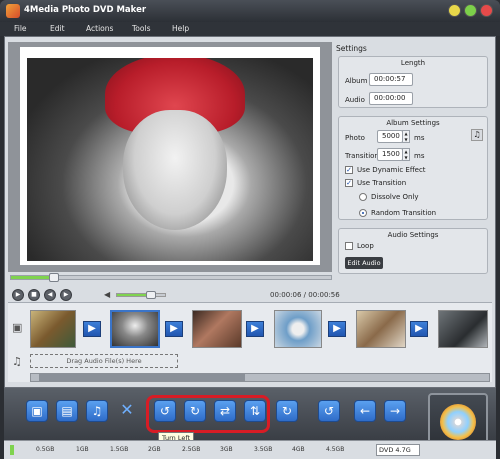 The height and width of the screenshot is (459, 500). What do you see at coordinates (97, 411) in the screenshot?
I see `add-music-icon: ♫` at bounding box center [97, 411].